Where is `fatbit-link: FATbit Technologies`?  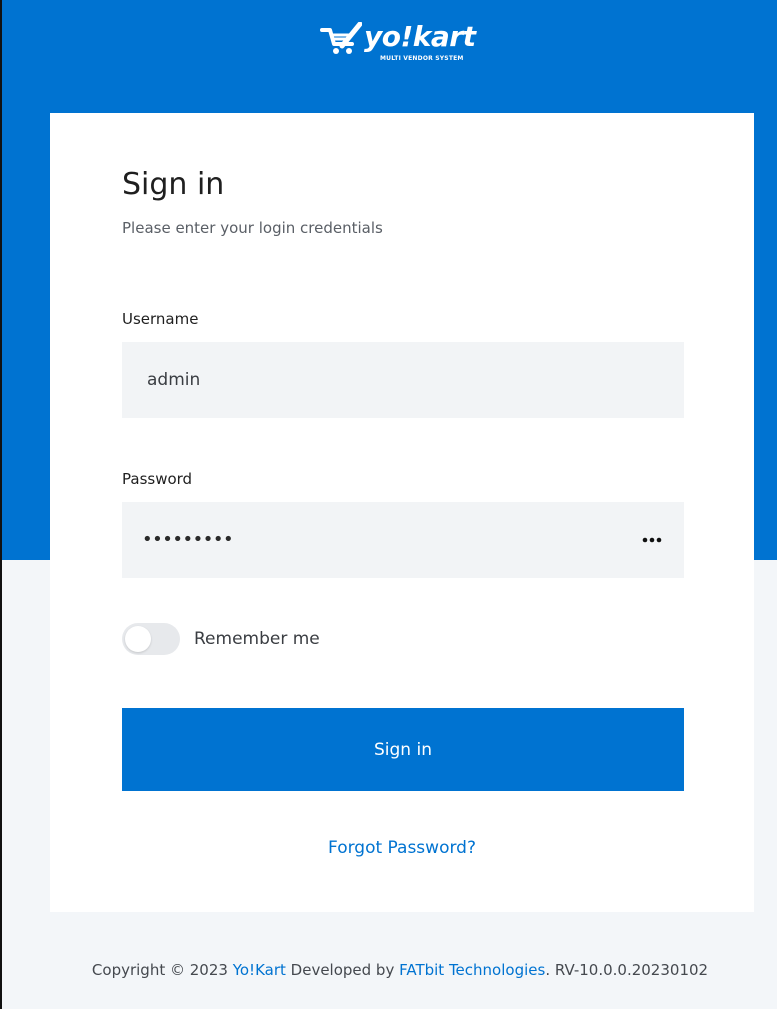 fatbit-link: FATbit Technologies is located at coordinates (472, 970).